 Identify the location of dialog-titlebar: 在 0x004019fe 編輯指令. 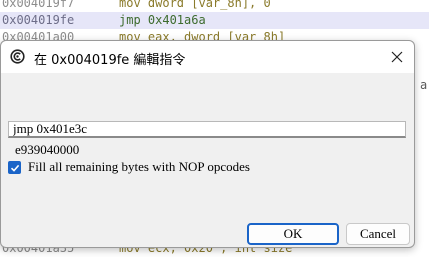
(207, 57).